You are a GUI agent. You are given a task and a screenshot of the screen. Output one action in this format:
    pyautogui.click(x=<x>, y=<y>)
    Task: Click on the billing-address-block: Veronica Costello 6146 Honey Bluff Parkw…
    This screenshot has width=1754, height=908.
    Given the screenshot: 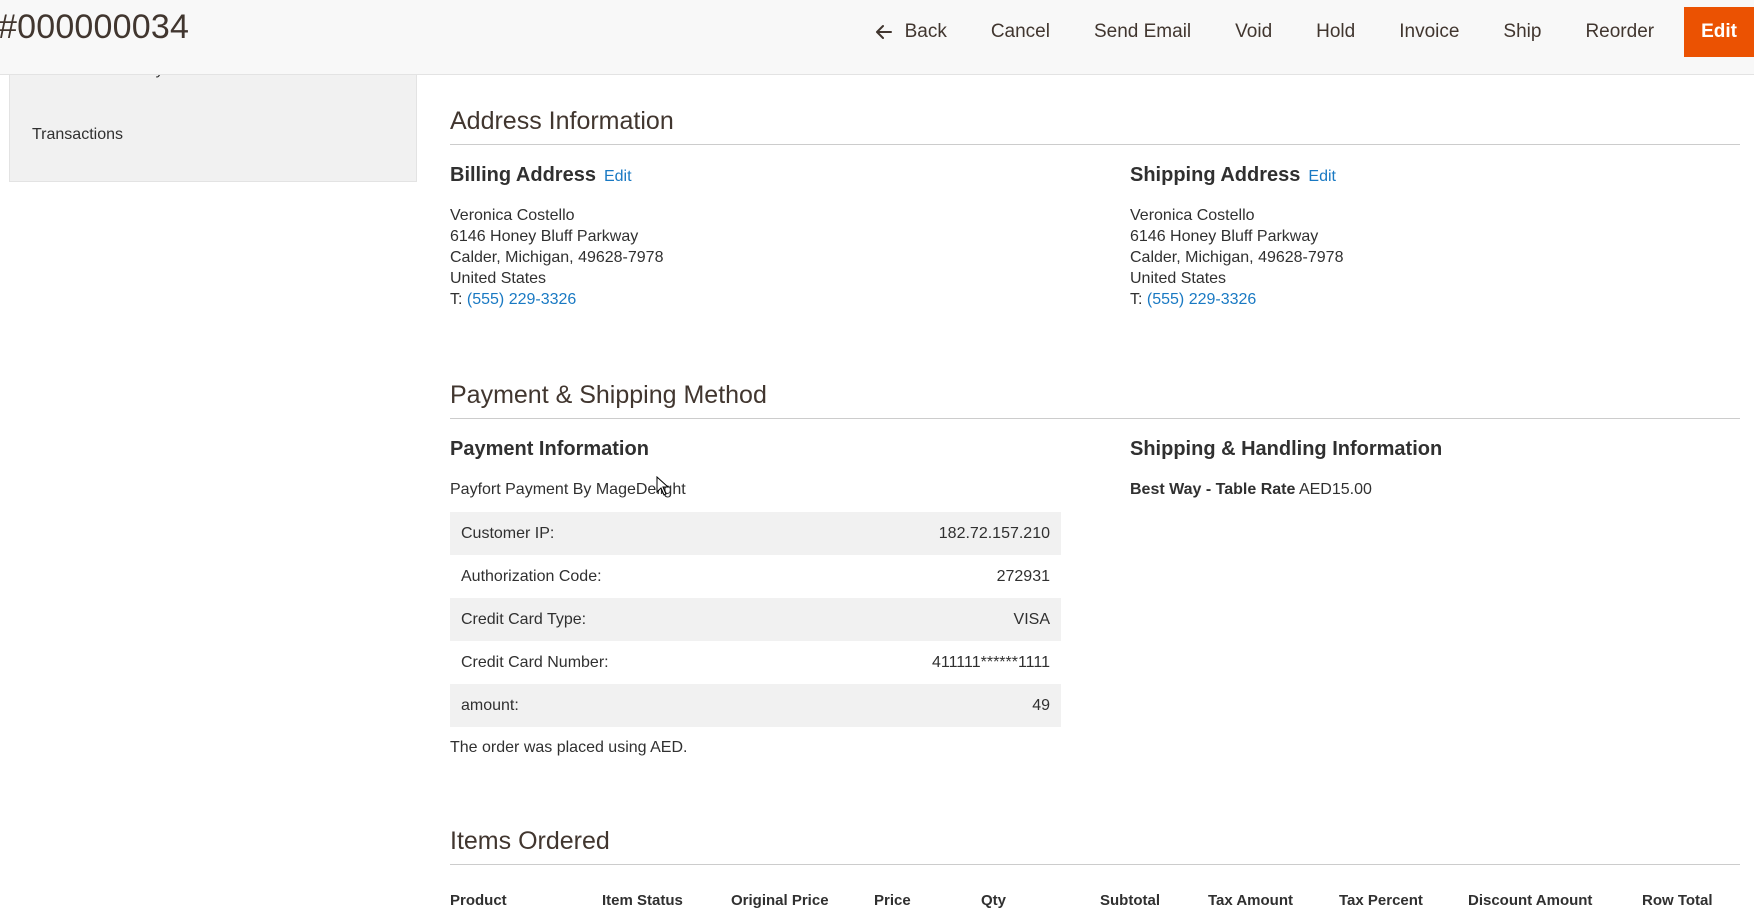 What is the action you would take?
    pyautogui.click(x=556, y=257)
    